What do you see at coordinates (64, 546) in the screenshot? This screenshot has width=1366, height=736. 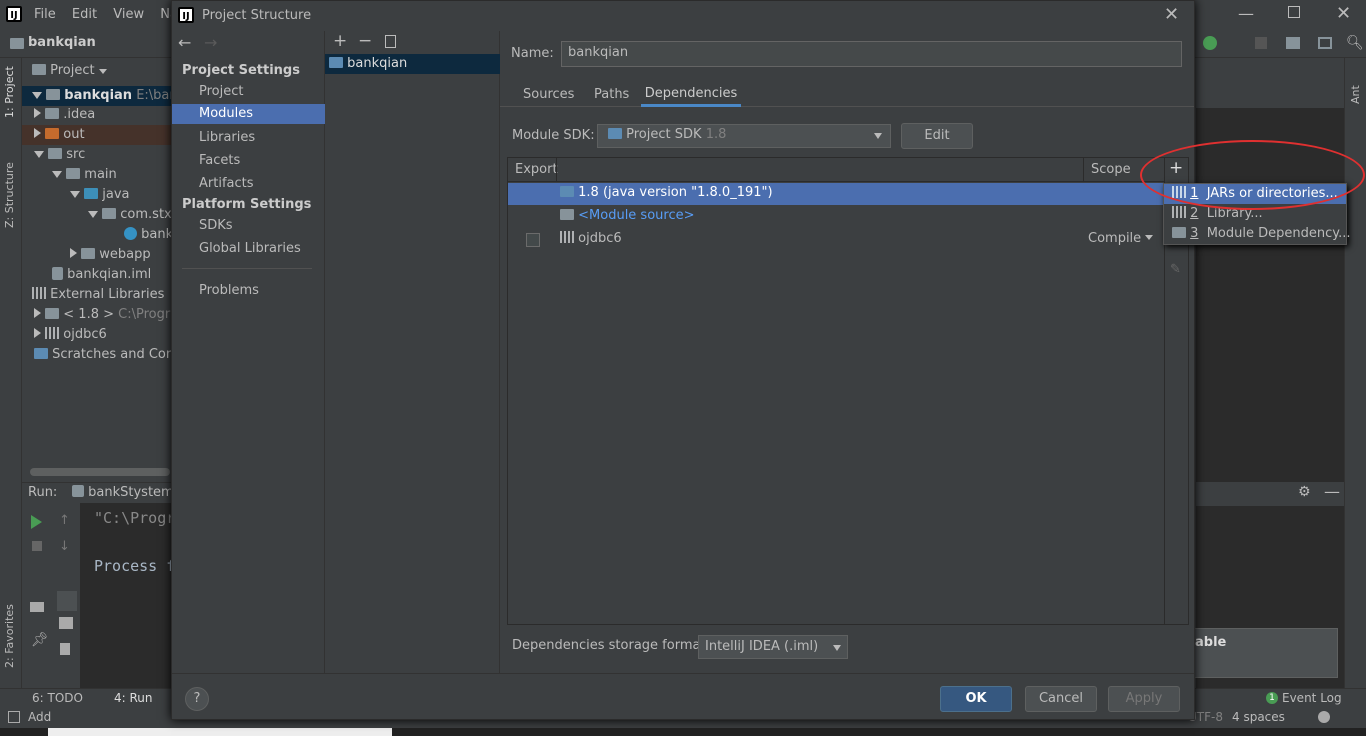 I see `scroll-down-icon: ↓` at bounding box center [64, 546].